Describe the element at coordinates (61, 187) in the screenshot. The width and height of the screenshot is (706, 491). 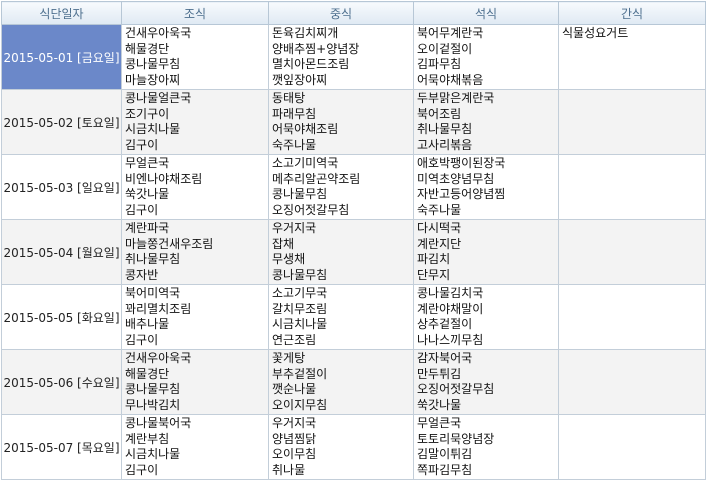
I see `meal-date-cell: 2015-05-03 [일요일]` at that location.